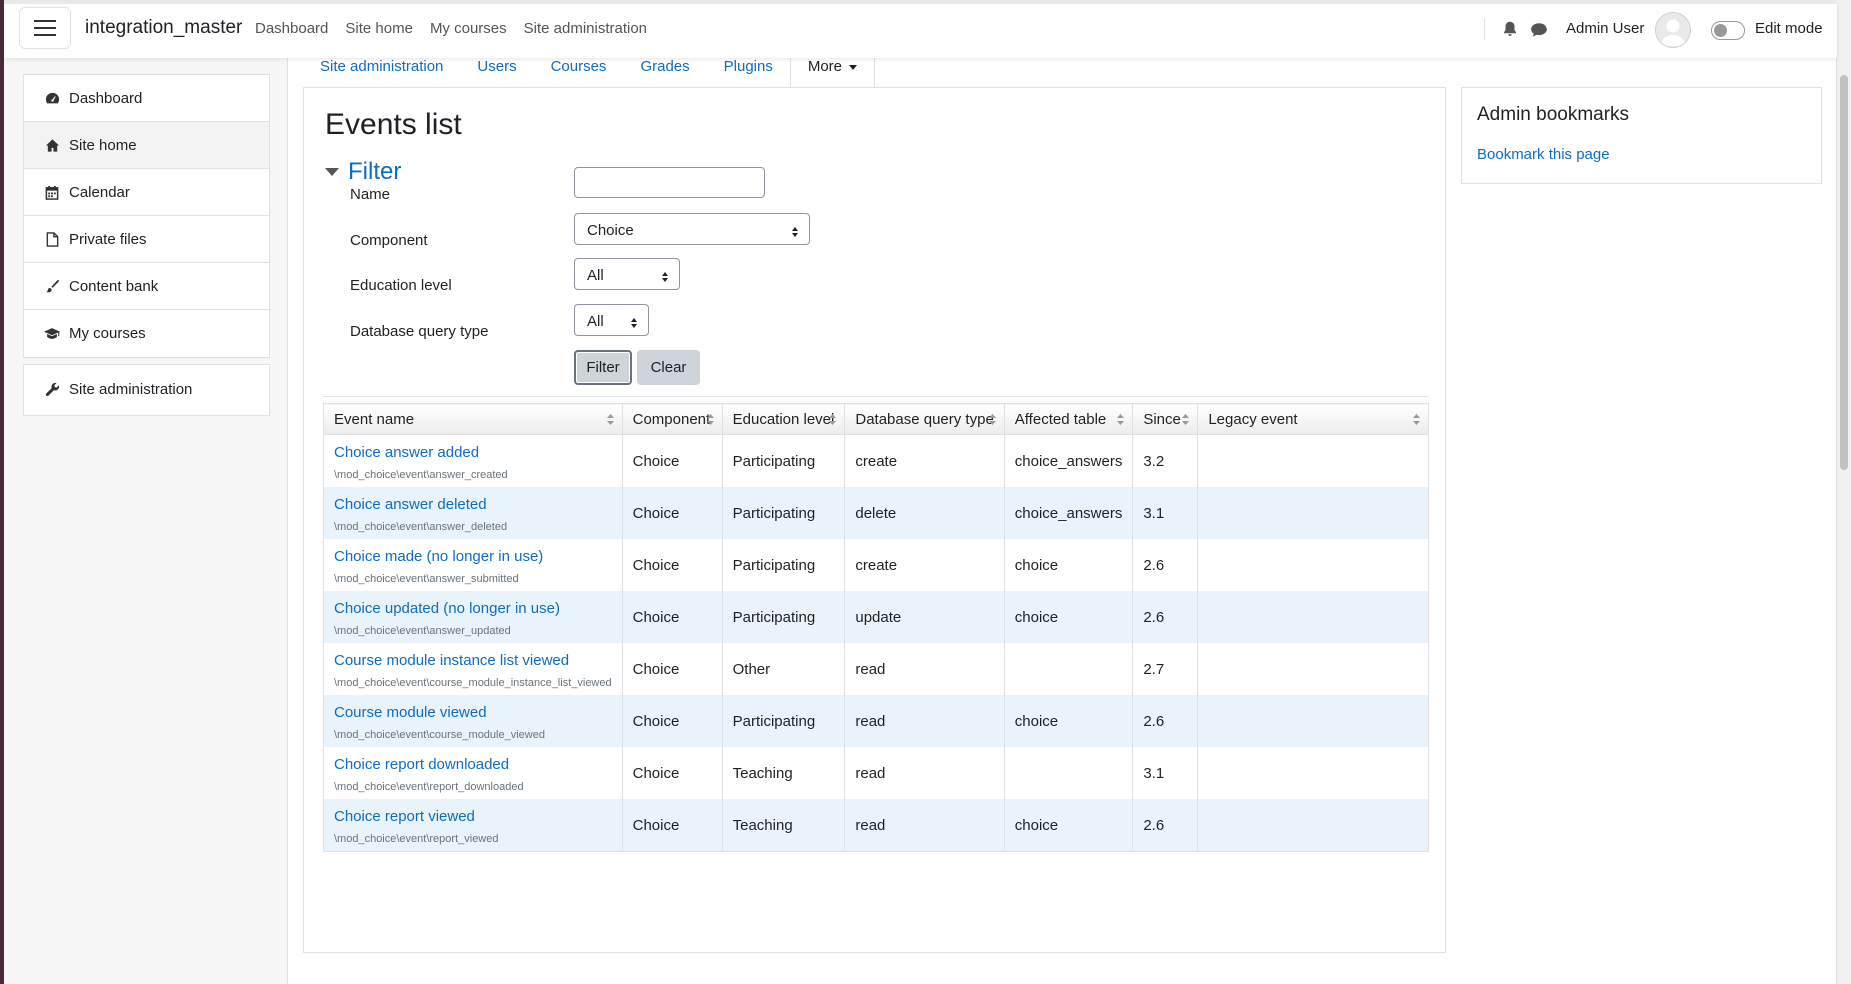 This screenshot has height=984, width=1851. I want to click on event-class-name: \mod_choice\event\answer_updated, so click(422, 630).